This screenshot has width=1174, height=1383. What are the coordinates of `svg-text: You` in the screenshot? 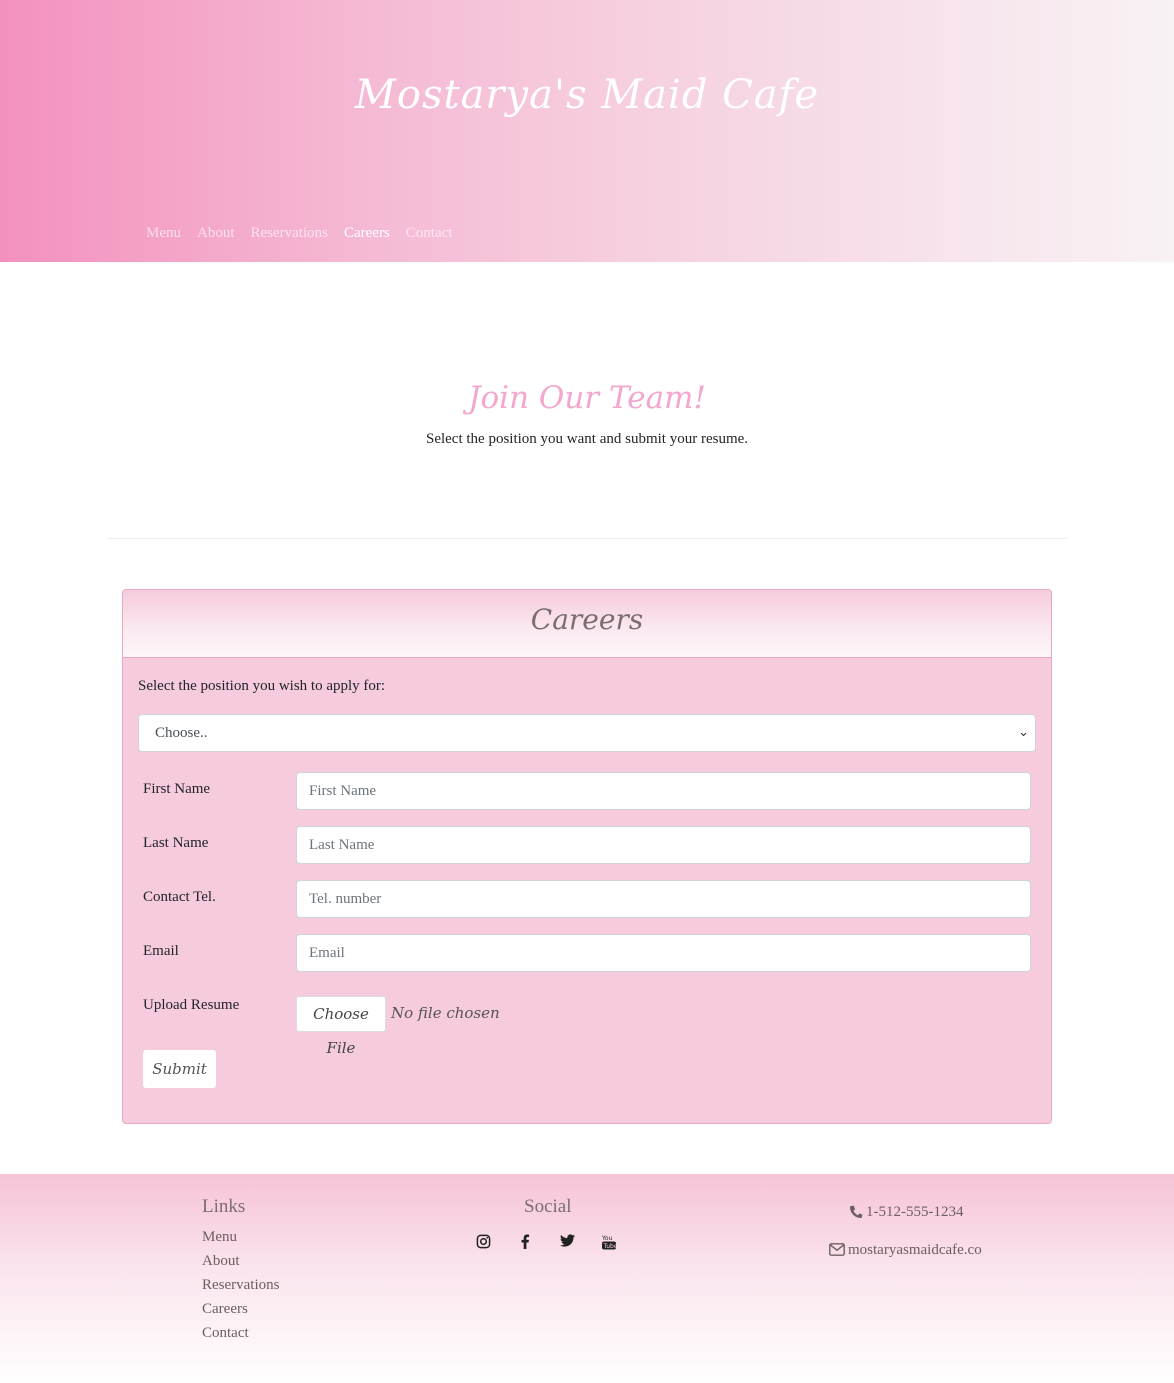 It's located at (607, 1238).